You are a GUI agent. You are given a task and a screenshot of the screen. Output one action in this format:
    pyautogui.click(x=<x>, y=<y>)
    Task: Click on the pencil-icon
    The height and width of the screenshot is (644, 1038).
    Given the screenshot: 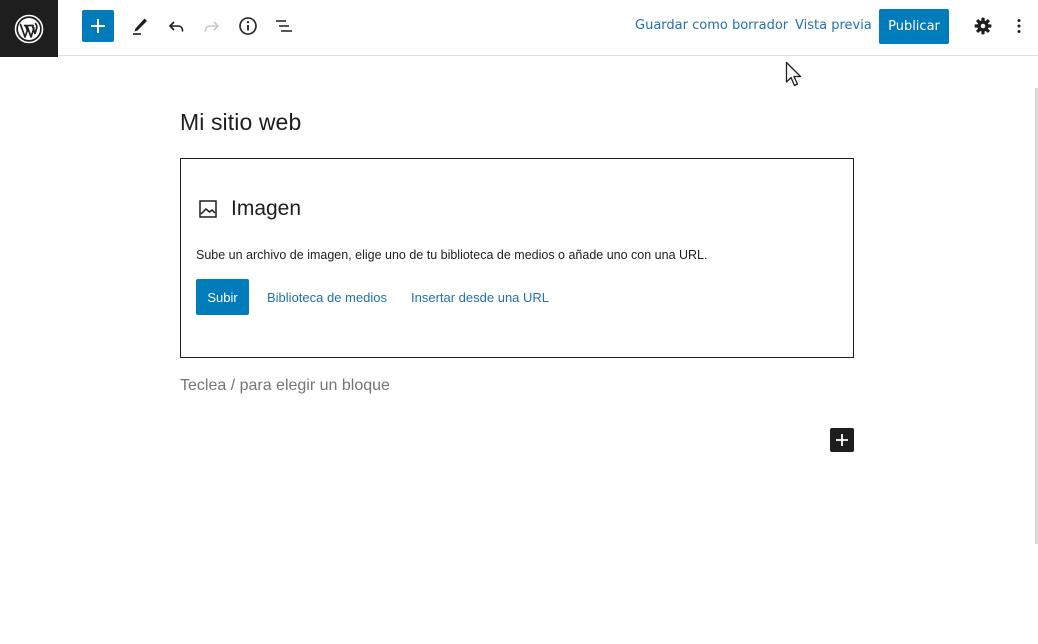 What is the action you would take?
    pyautogui.click(x=140, y=26)
    